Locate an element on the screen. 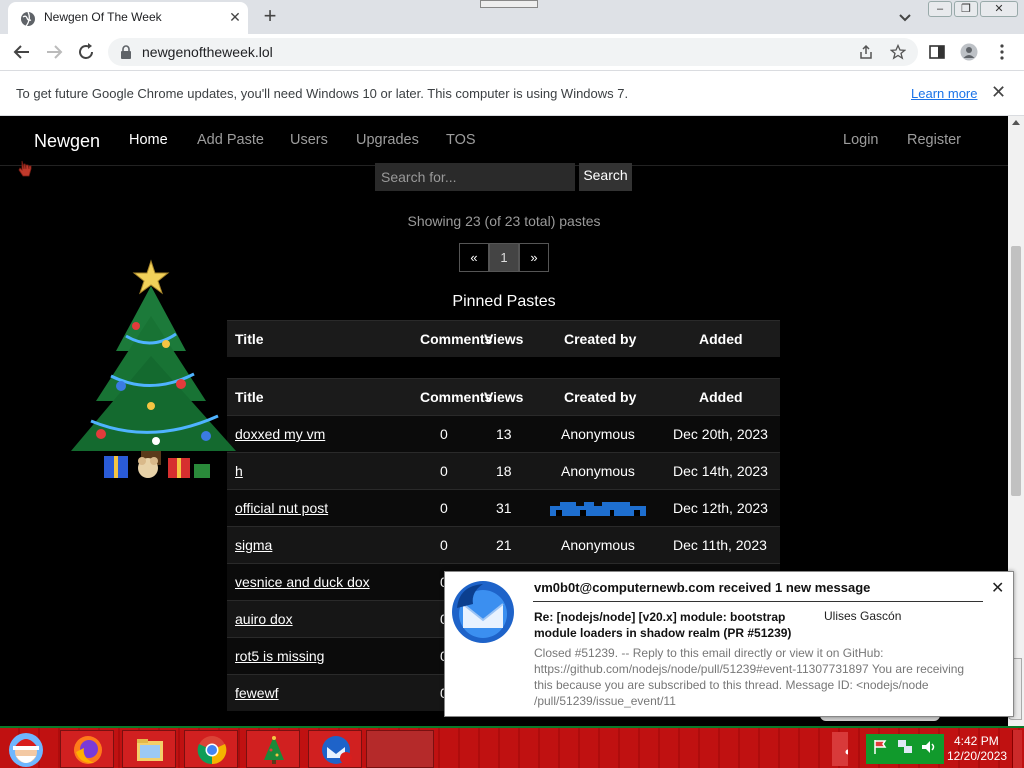 This screenshot has height=768, width=1024. infobar-close-icon: ✕ is located at coordinates (998, 92).